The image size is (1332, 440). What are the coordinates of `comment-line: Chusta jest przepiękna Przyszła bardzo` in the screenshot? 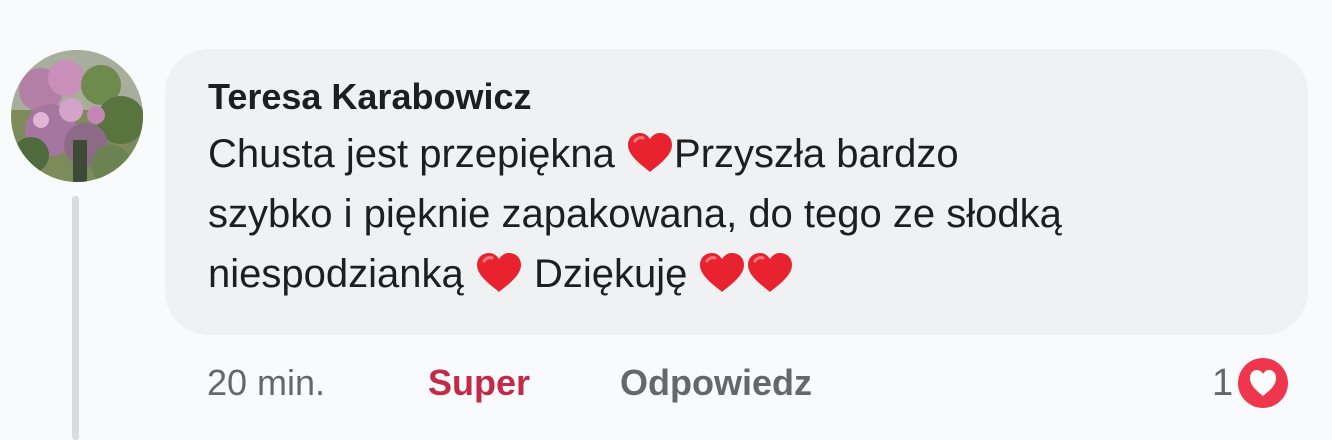 It's located at (738, 154).